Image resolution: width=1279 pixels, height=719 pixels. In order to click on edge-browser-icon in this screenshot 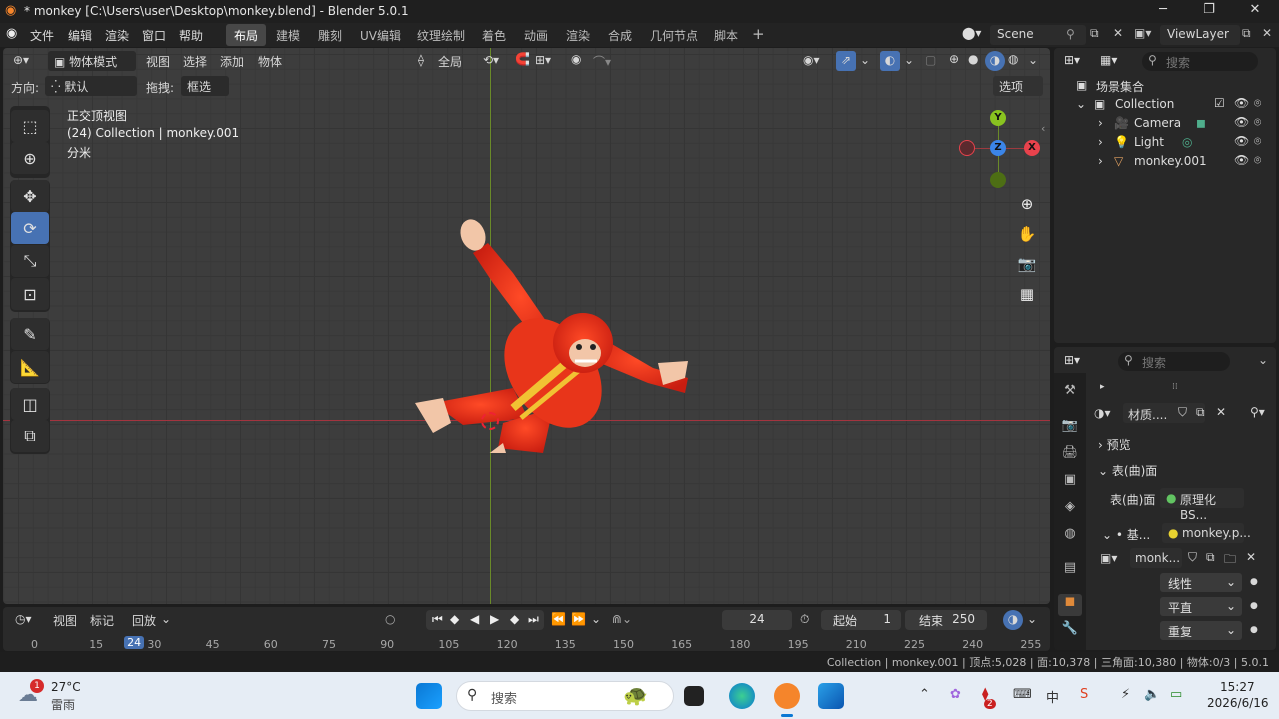, I will do `click(742, 696)`.